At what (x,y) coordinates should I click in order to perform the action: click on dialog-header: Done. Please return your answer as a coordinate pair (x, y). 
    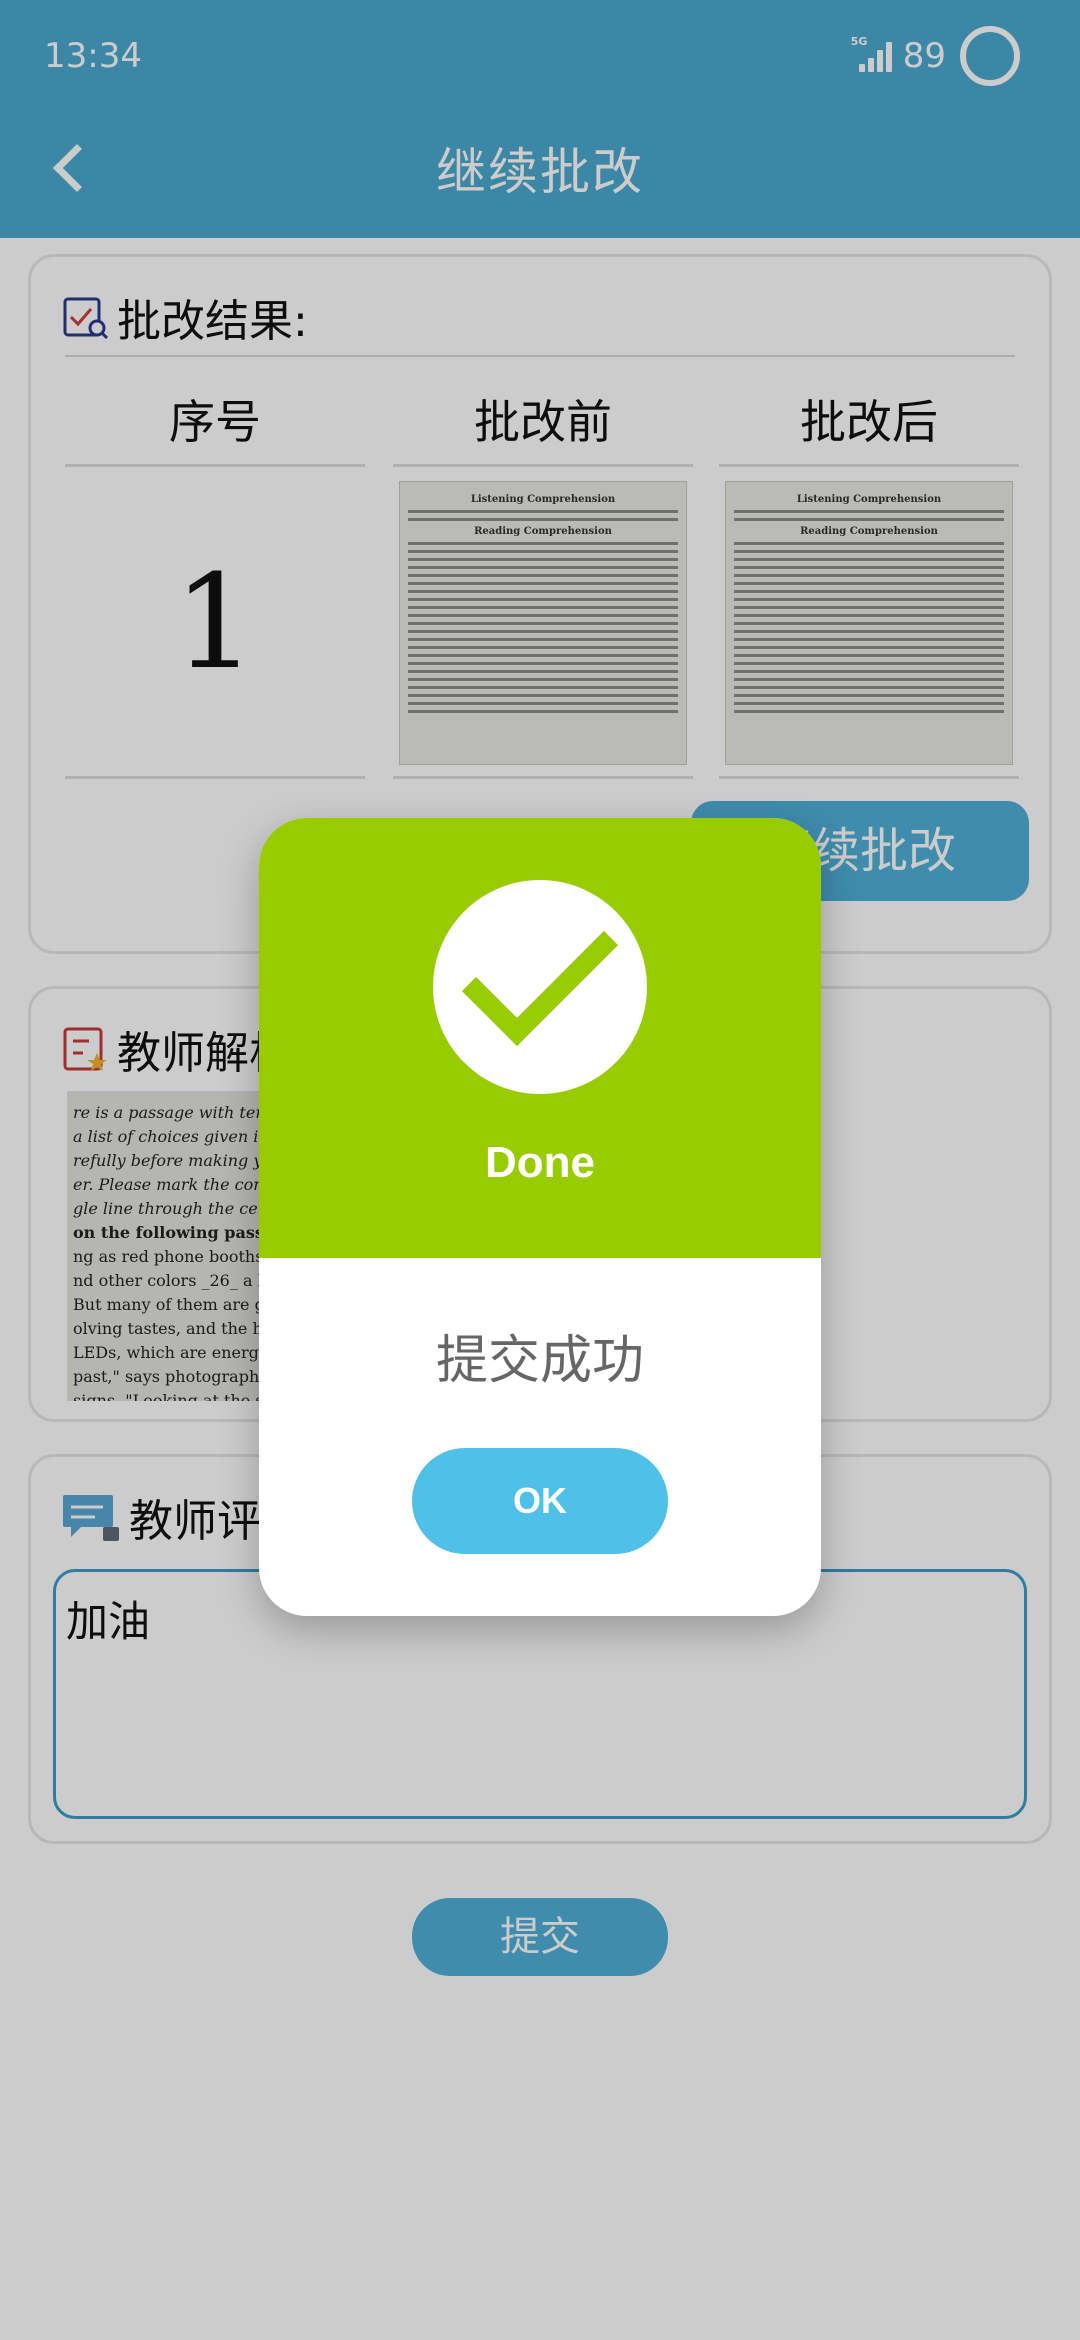
    Looking at the image, I should click on (540, 1038).